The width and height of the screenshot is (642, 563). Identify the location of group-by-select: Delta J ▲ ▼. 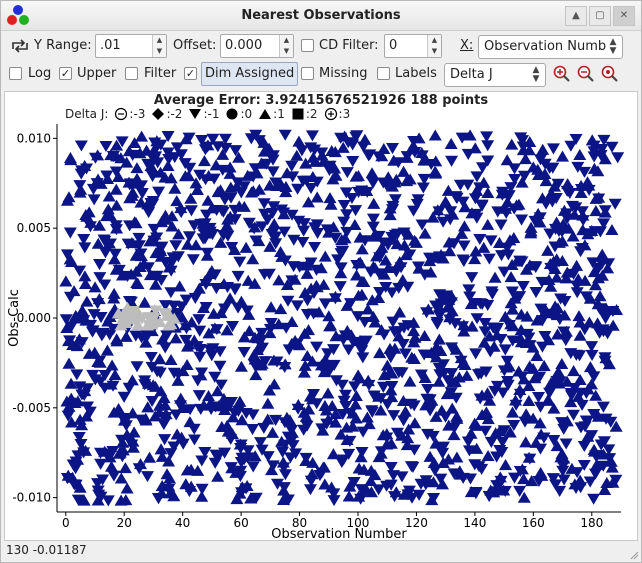
(495, 75).